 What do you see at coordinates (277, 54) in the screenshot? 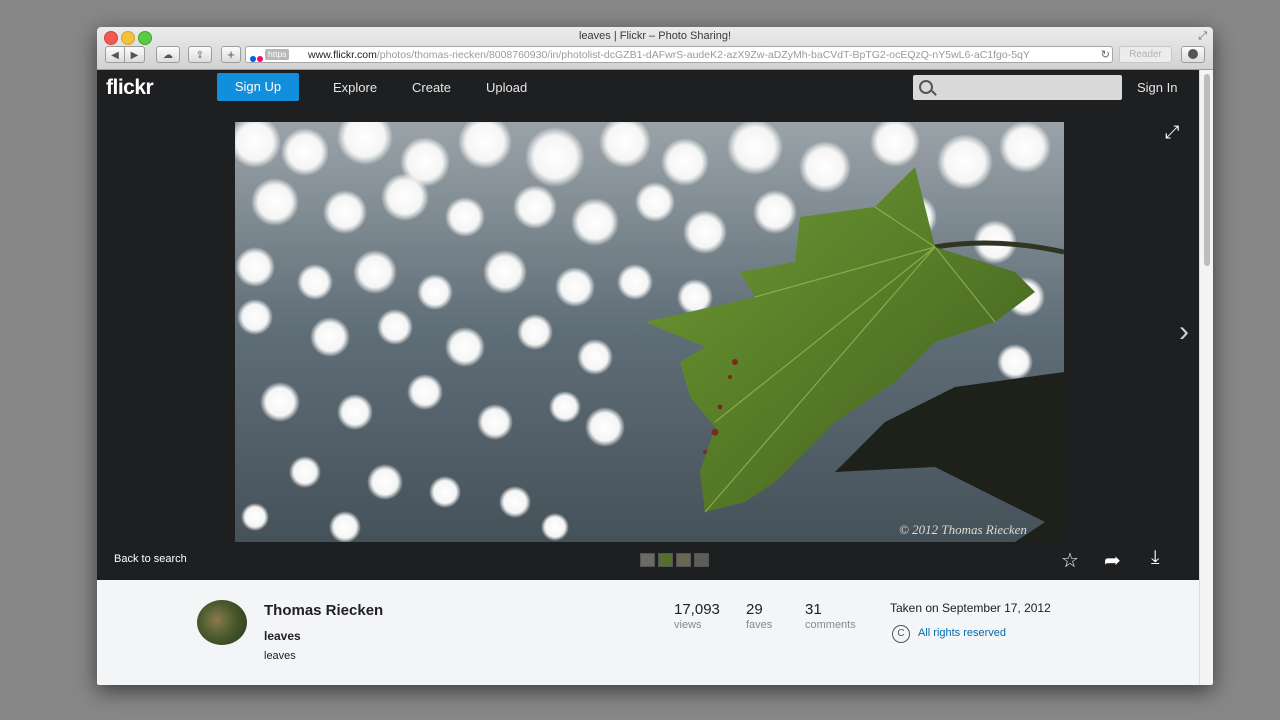
I see `https-badge: https` at bounding box center [277, 54].